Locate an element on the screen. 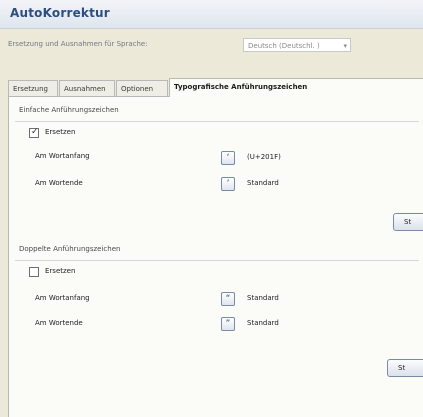 The image size is (423, 417). chevron-down-icon: ▾ is located at coordinates (345, 46).